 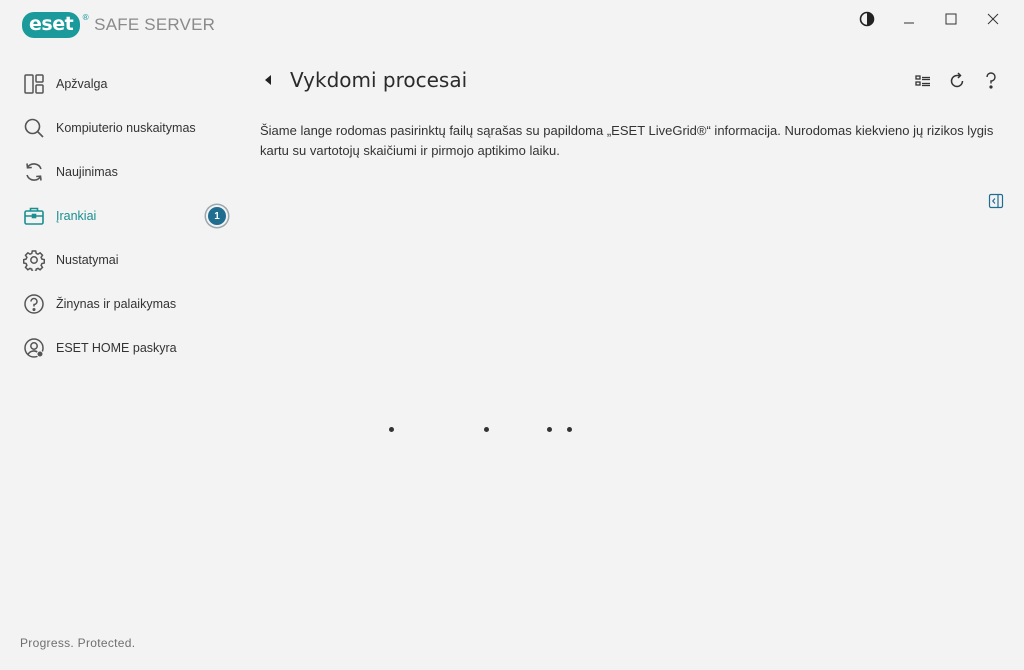 I want to click on sidebar-item-tools: Įrankiai 1, so click(x=128, y=216).